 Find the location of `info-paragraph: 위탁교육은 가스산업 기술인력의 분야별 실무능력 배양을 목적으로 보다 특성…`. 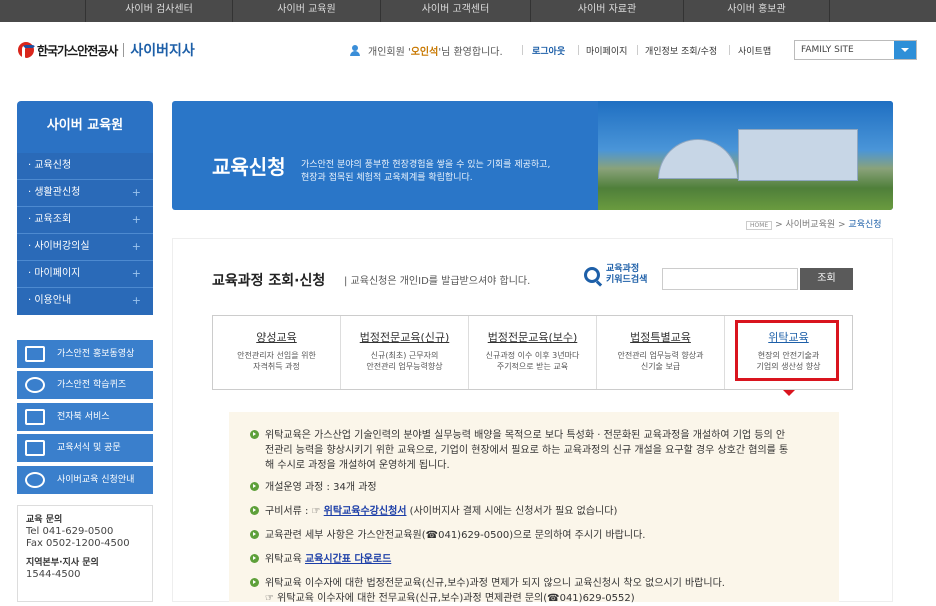

info-paragraph: 위탁교육은 가스산업 기술인력의 분야별 실무능력 배양을 목적으로 보다 특성… is located at coordinates (540, 450).